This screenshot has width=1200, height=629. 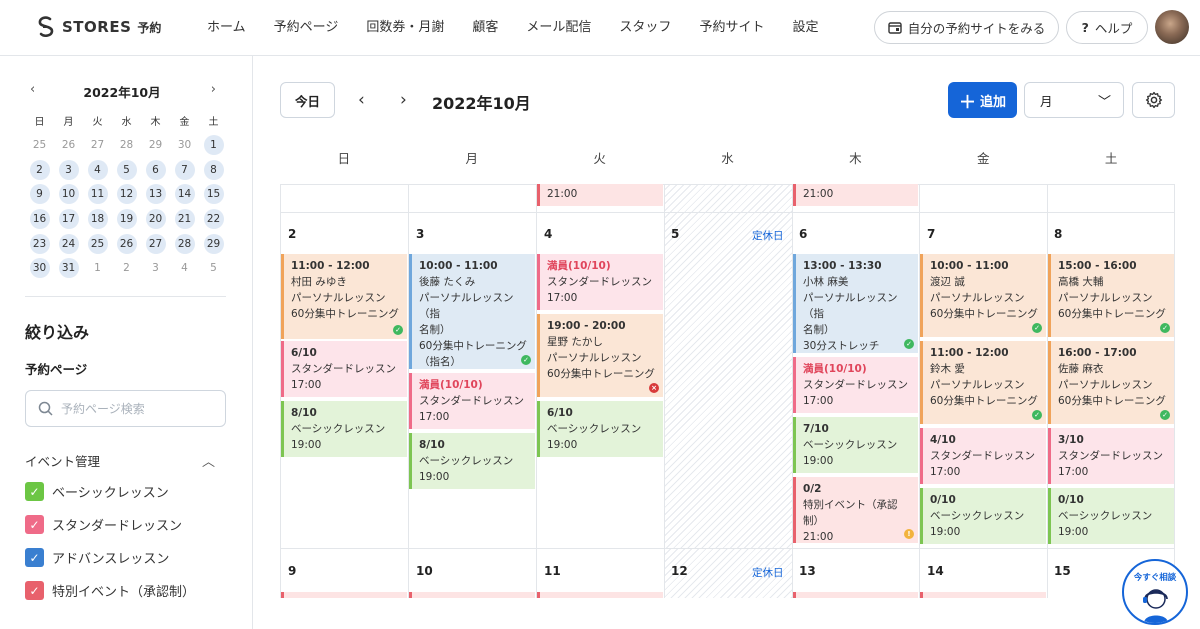 I want to click on mini-calendar-day: 26, so click(x=69, y=145).